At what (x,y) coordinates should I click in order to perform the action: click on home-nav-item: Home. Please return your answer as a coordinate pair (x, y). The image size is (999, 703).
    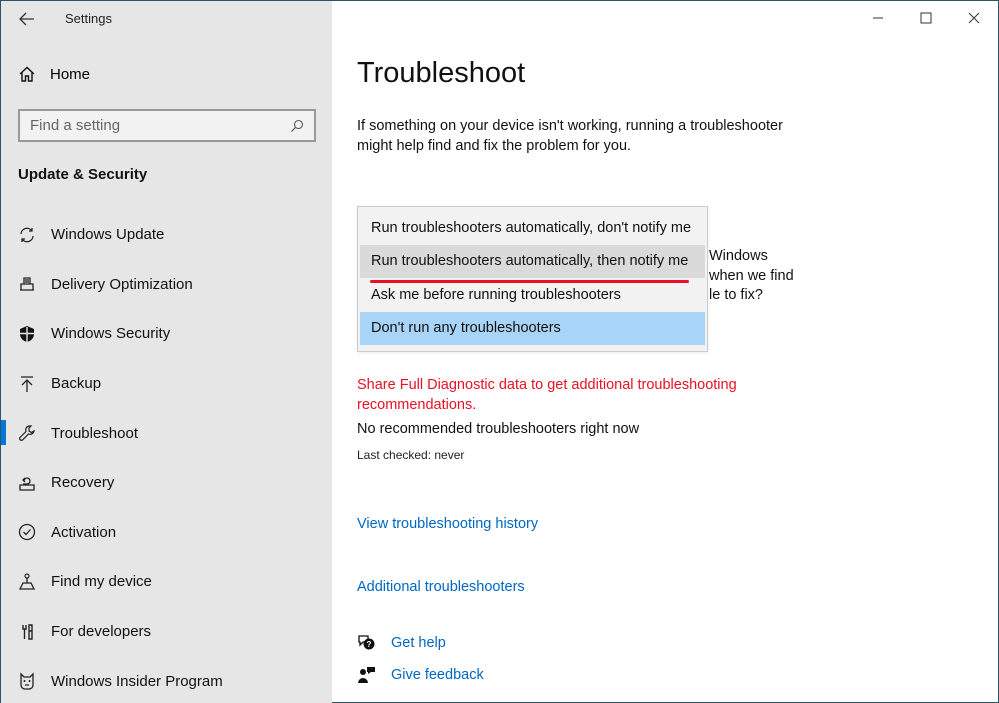
    Looking at the image, I should click on (54, 74).